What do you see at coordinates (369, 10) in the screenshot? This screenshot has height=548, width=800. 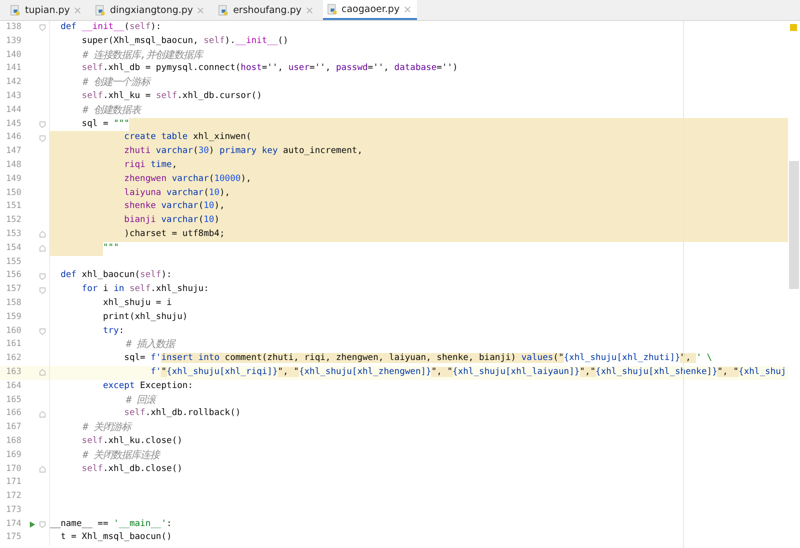 I see `file-tab: caogaoer.py` at bounding box center [369, 10].